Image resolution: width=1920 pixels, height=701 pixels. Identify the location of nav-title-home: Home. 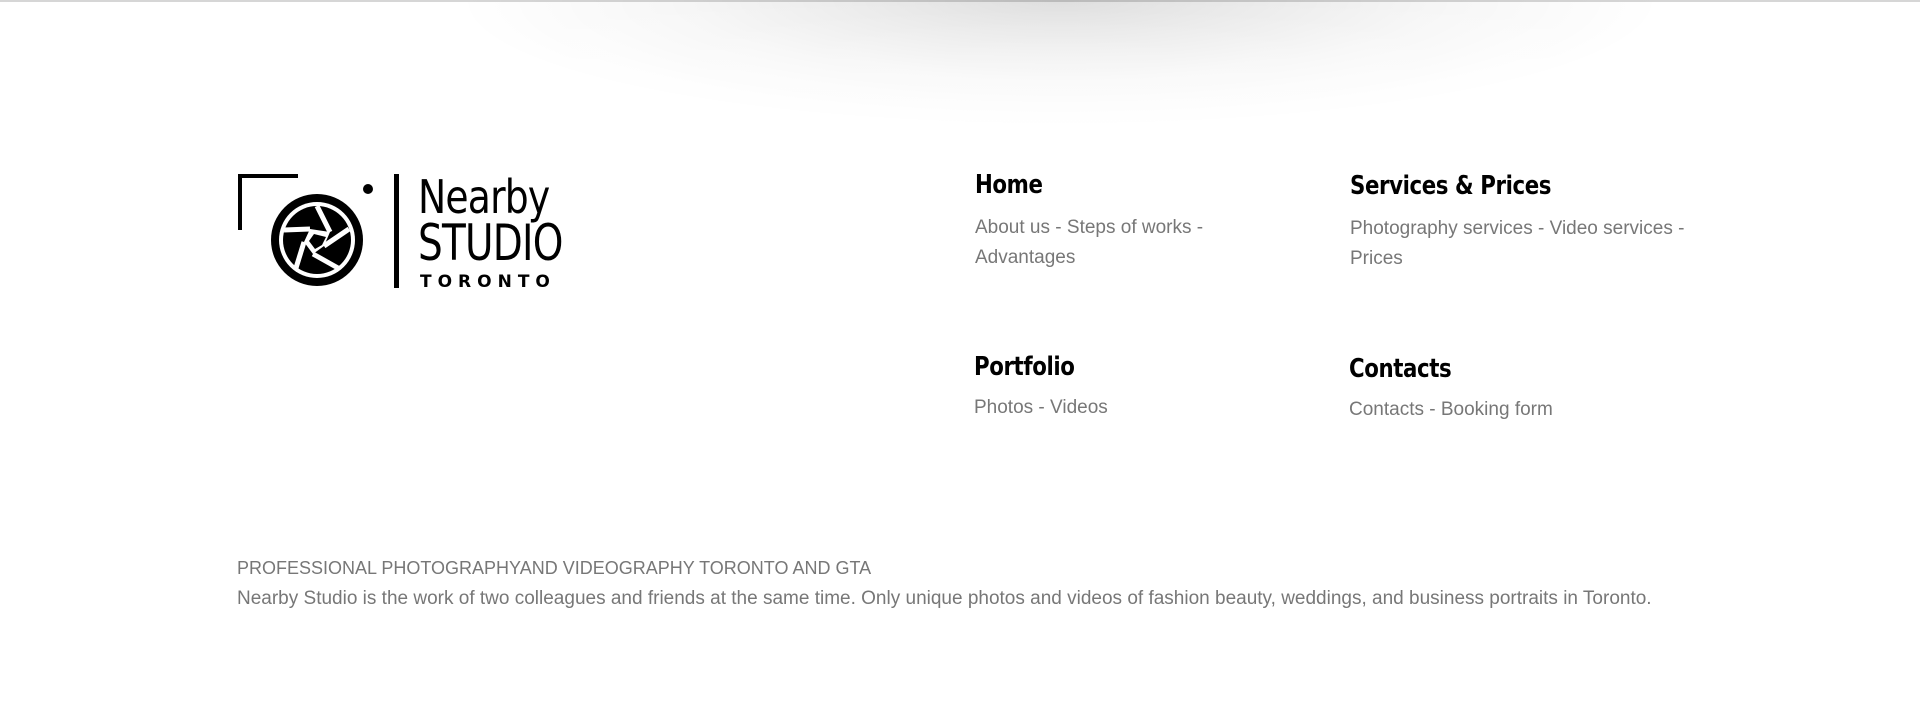
(1085, 185).